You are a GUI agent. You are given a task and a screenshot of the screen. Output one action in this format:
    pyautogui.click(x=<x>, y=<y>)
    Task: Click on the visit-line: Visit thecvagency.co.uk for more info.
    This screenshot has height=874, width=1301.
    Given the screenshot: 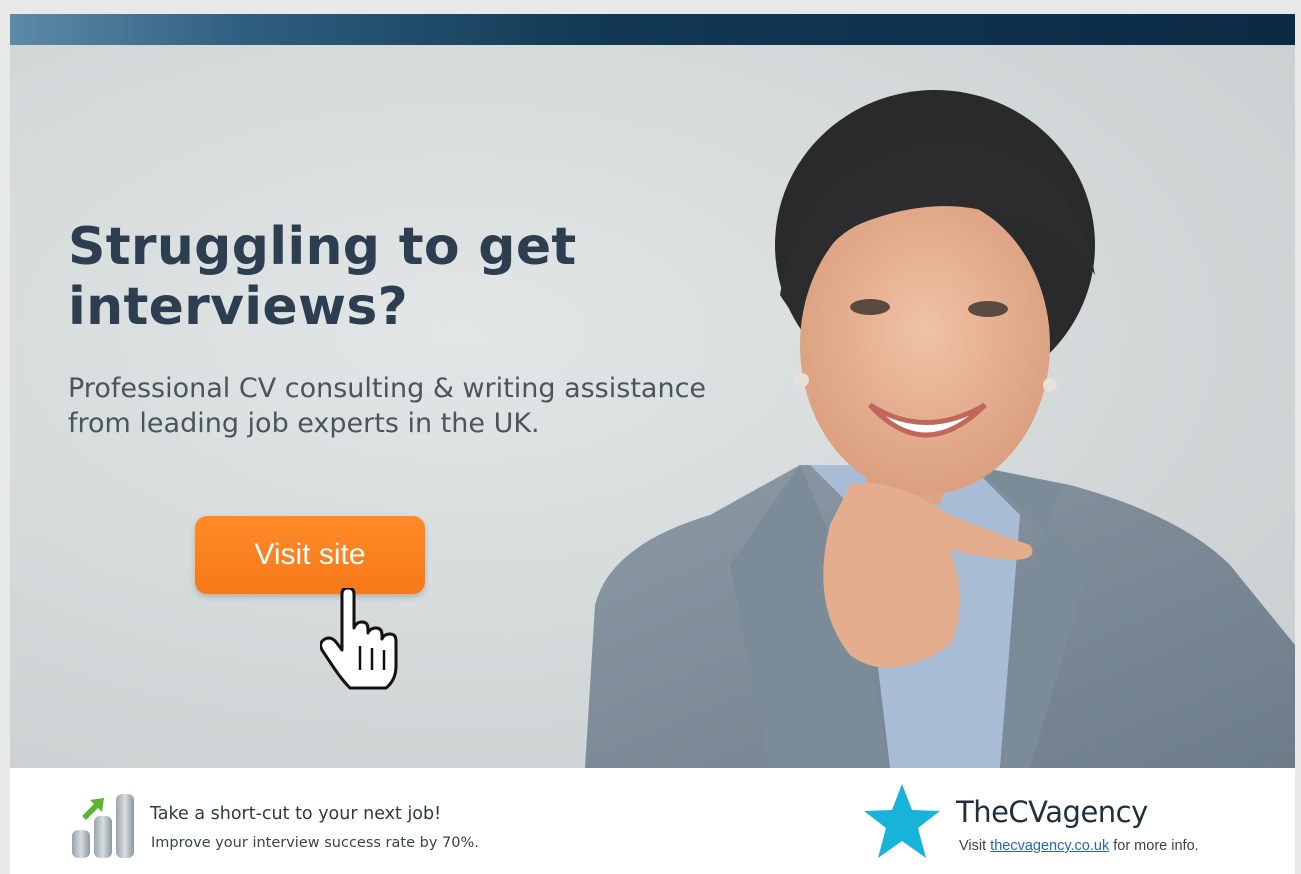 What is the action you would take?
    pyautogui.click(x=1079, y=846)
    